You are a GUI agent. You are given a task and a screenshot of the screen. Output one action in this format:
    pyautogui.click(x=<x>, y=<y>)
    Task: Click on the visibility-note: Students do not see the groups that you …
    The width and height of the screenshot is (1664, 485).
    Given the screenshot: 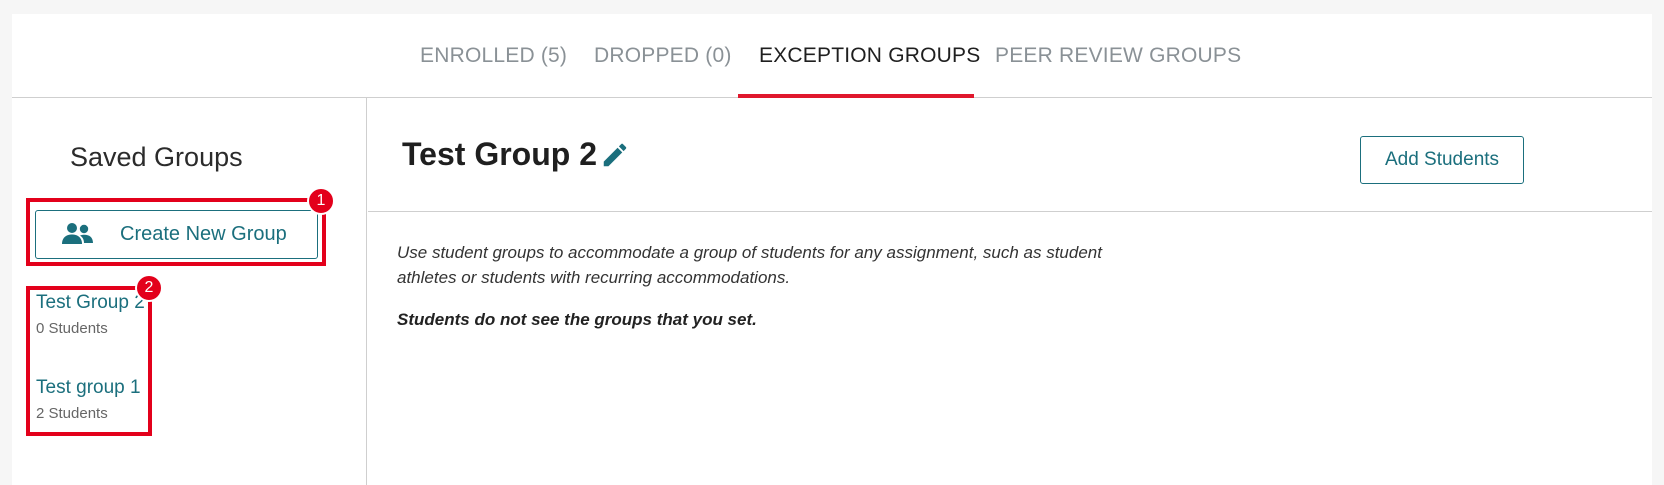 What is the action you would take?
    pyautogui.click(x=577, y=319)
    